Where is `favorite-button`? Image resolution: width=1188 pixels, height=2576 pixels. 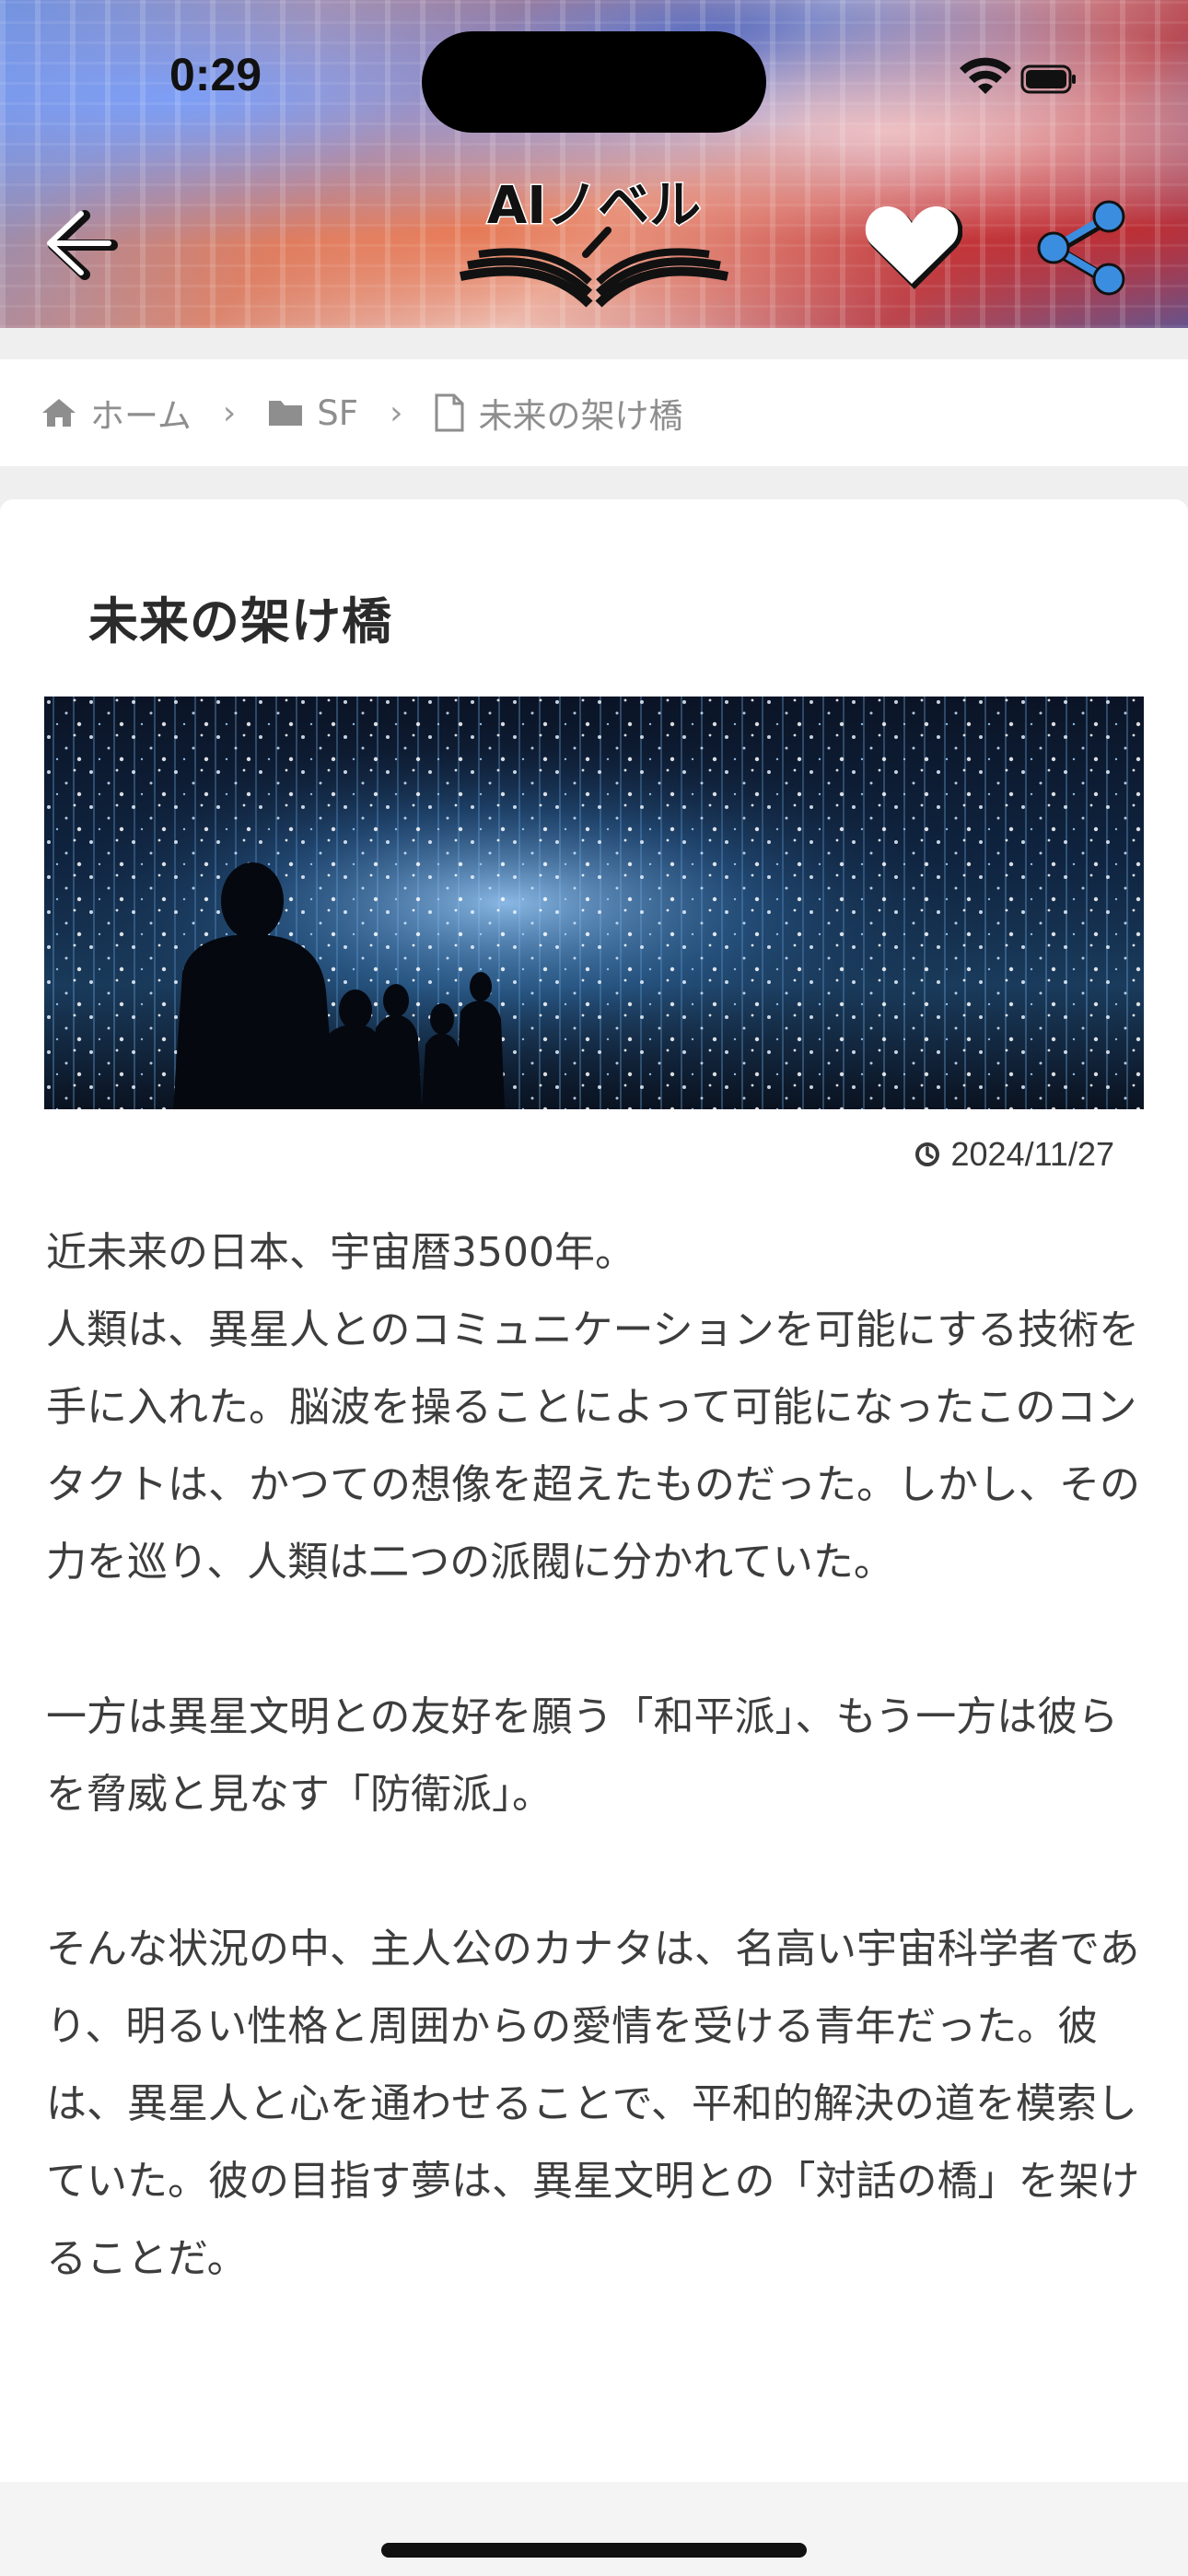
favorite-button is located at coordinates (912, 247).